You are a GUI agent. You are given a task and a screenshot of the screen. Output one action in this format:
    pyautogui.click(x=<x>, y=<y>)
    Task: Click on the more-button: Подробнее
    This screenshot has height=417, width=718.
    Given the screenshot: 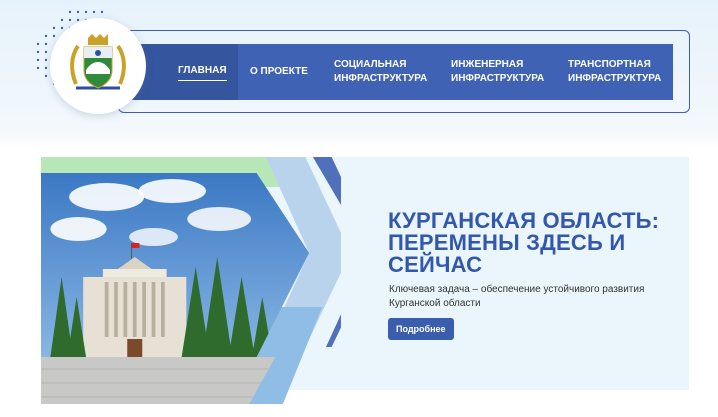 What is the action you would take?
    pyautogui.click(x=421, y=329)
    